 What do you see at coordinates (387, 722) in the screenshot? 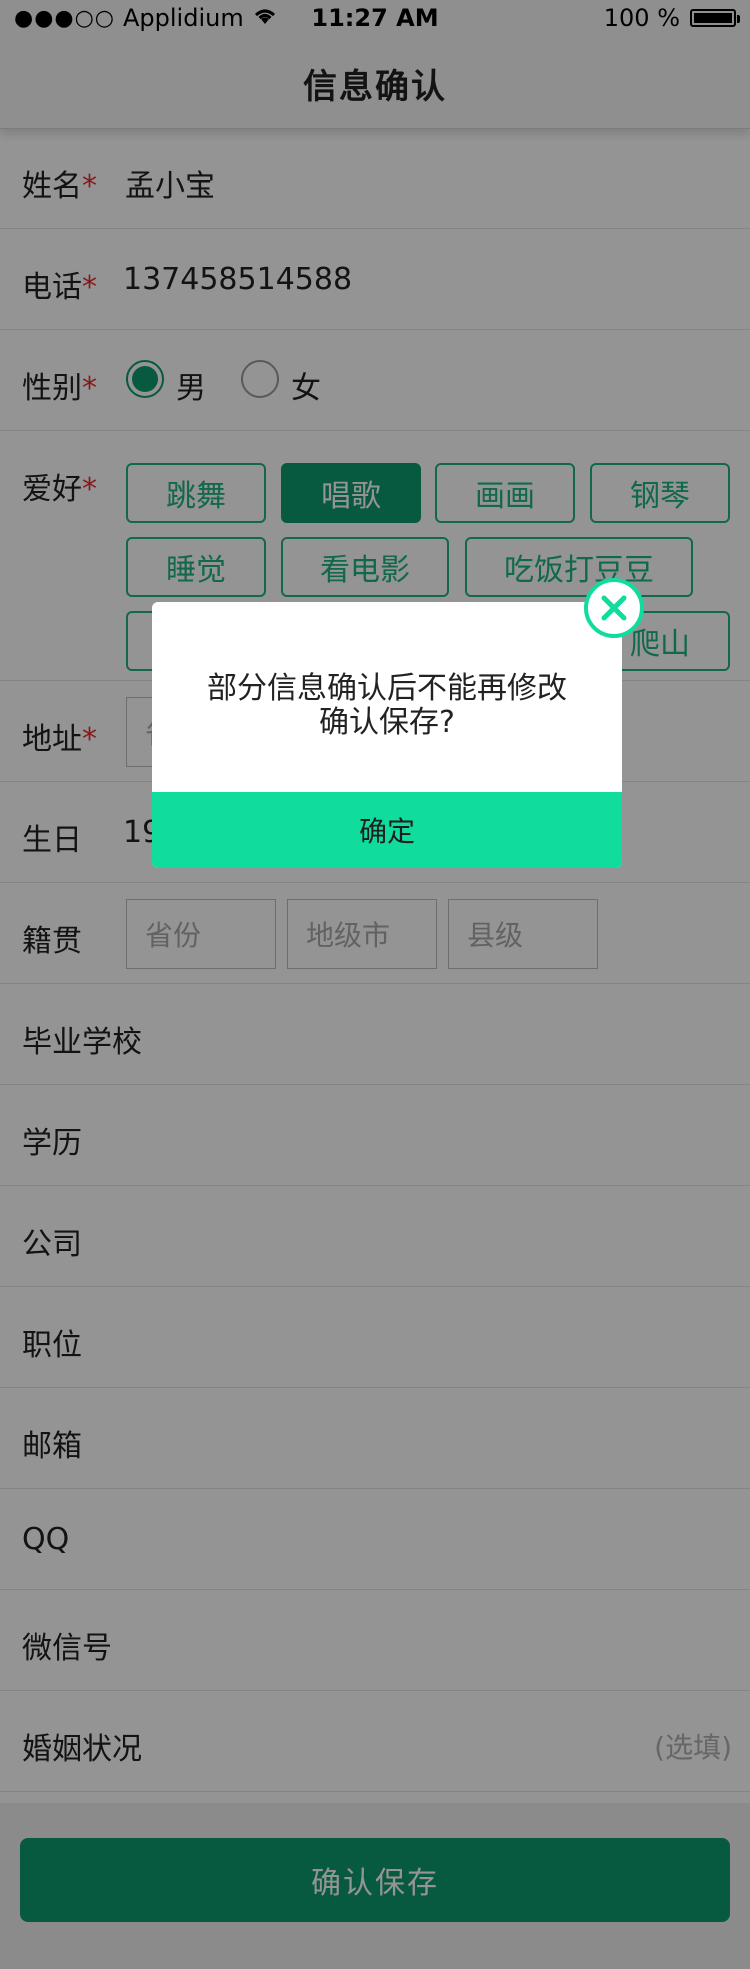
I see `dialog-message-line2: 确认保存?` at bounding box center [387, 722].